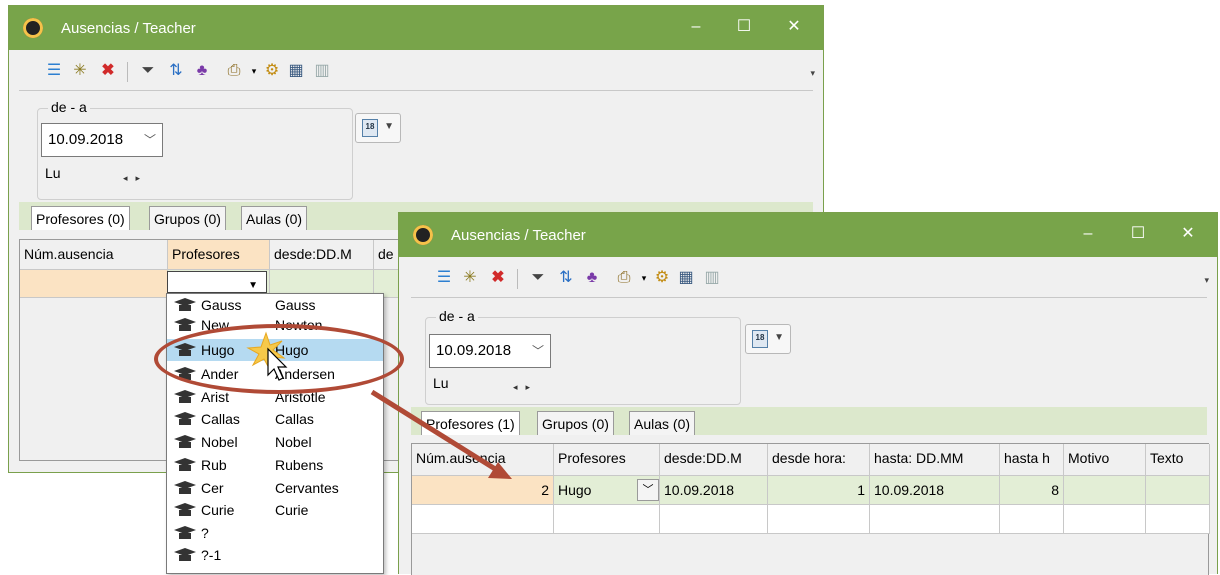 Image resolution: width=1220 pixels, height=575 pixels. I want to click on callout-arrow, so click(436, 432).